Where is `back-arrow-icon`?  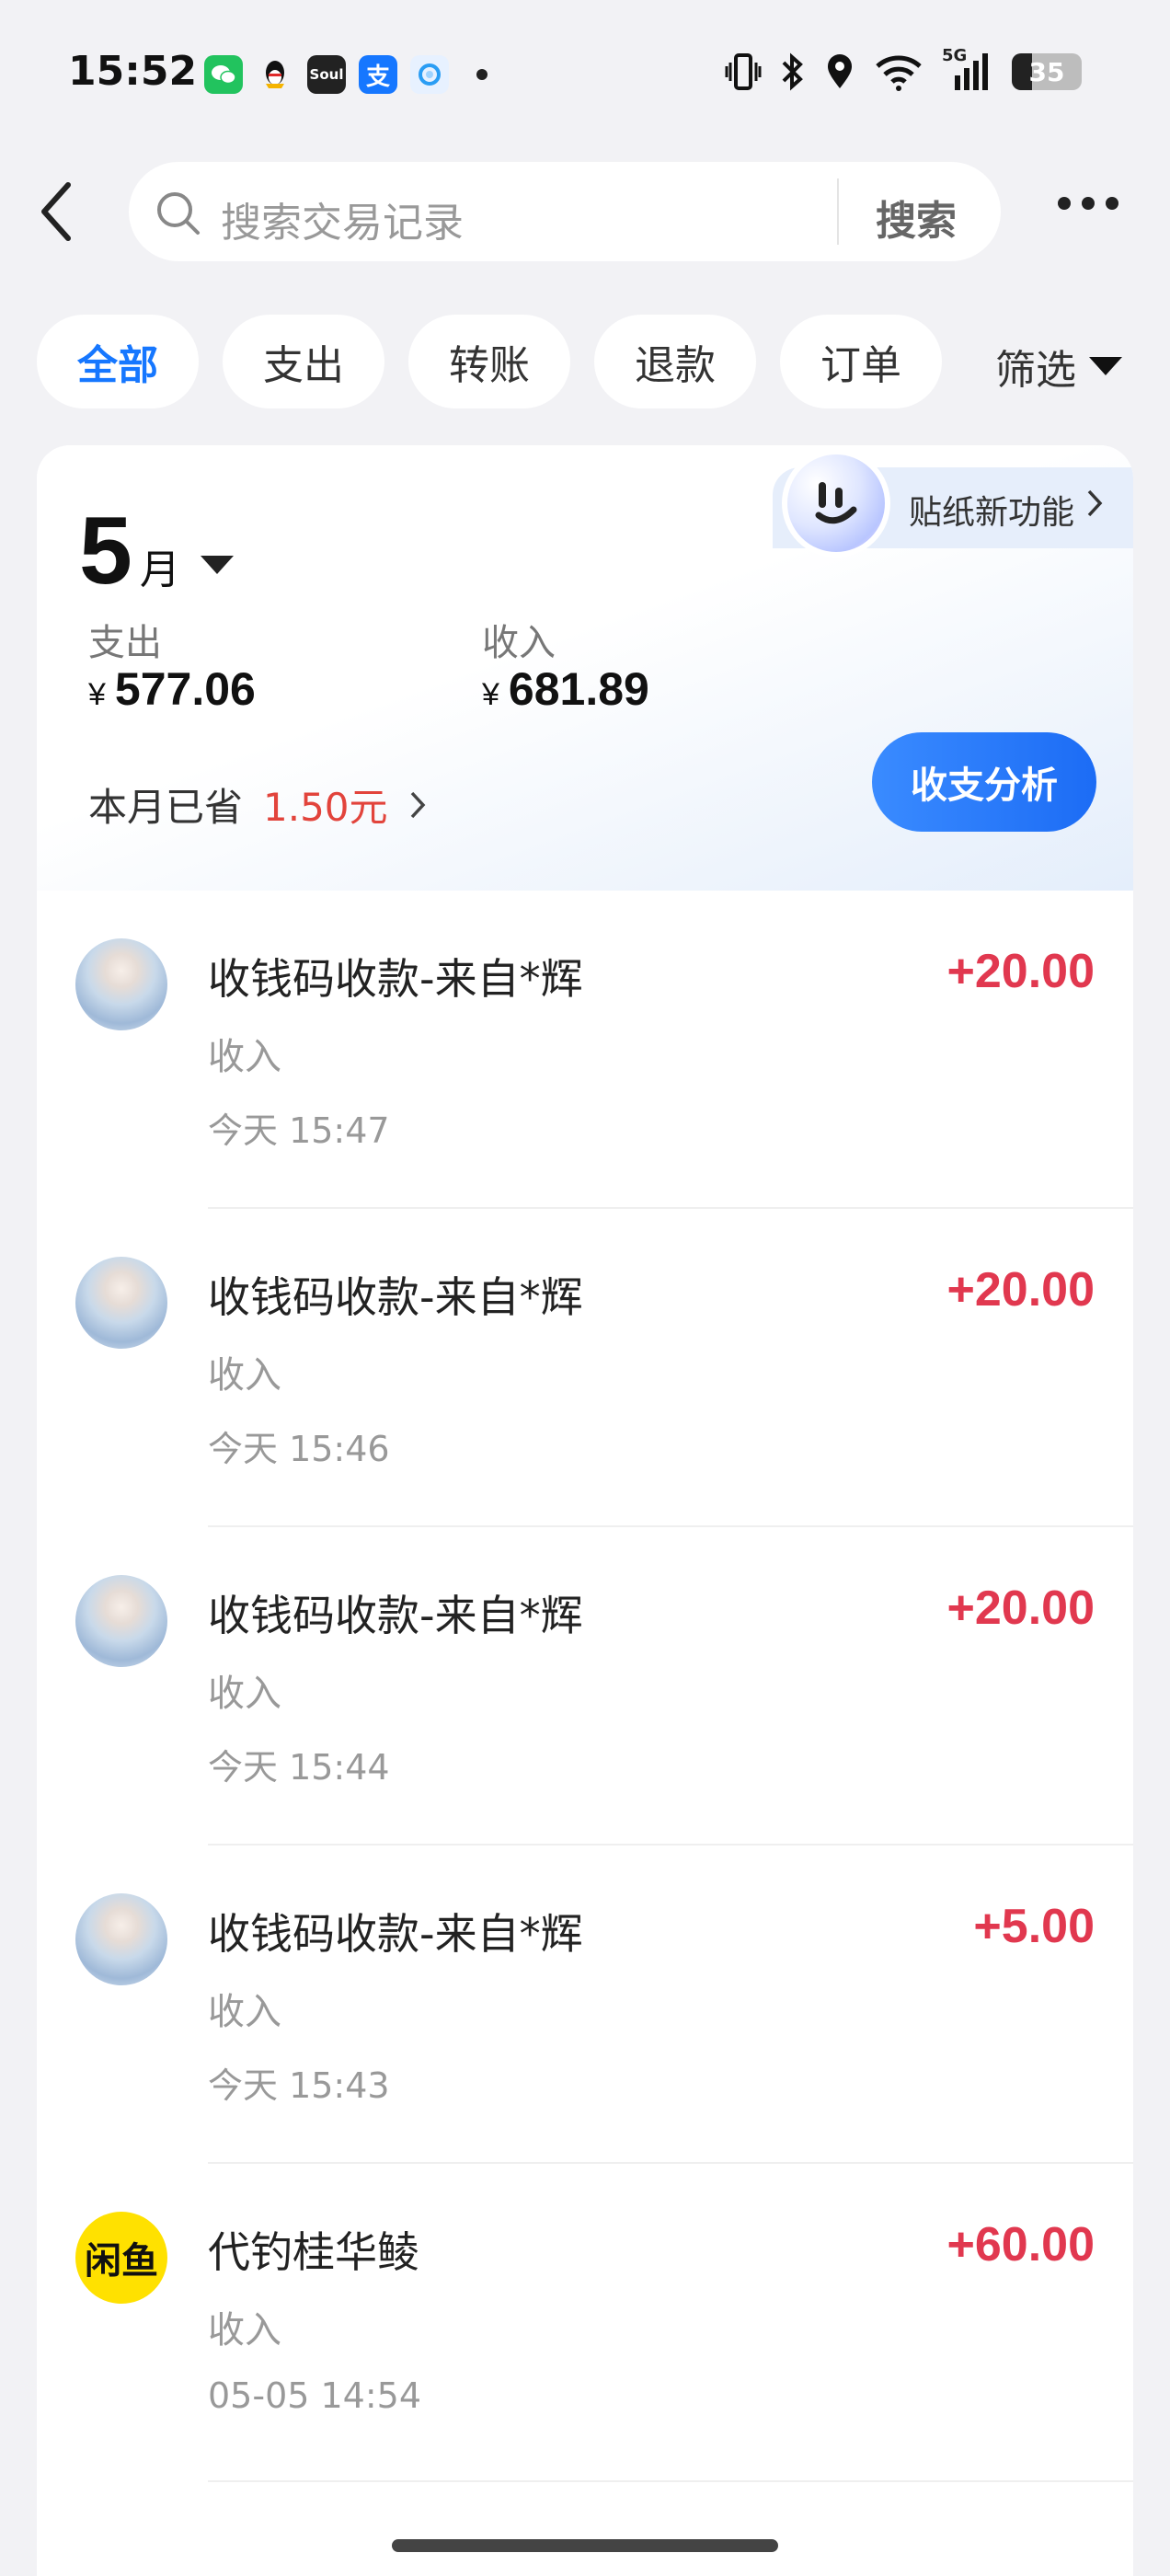 back-arrow-icon is located at coordinates (56, 211).